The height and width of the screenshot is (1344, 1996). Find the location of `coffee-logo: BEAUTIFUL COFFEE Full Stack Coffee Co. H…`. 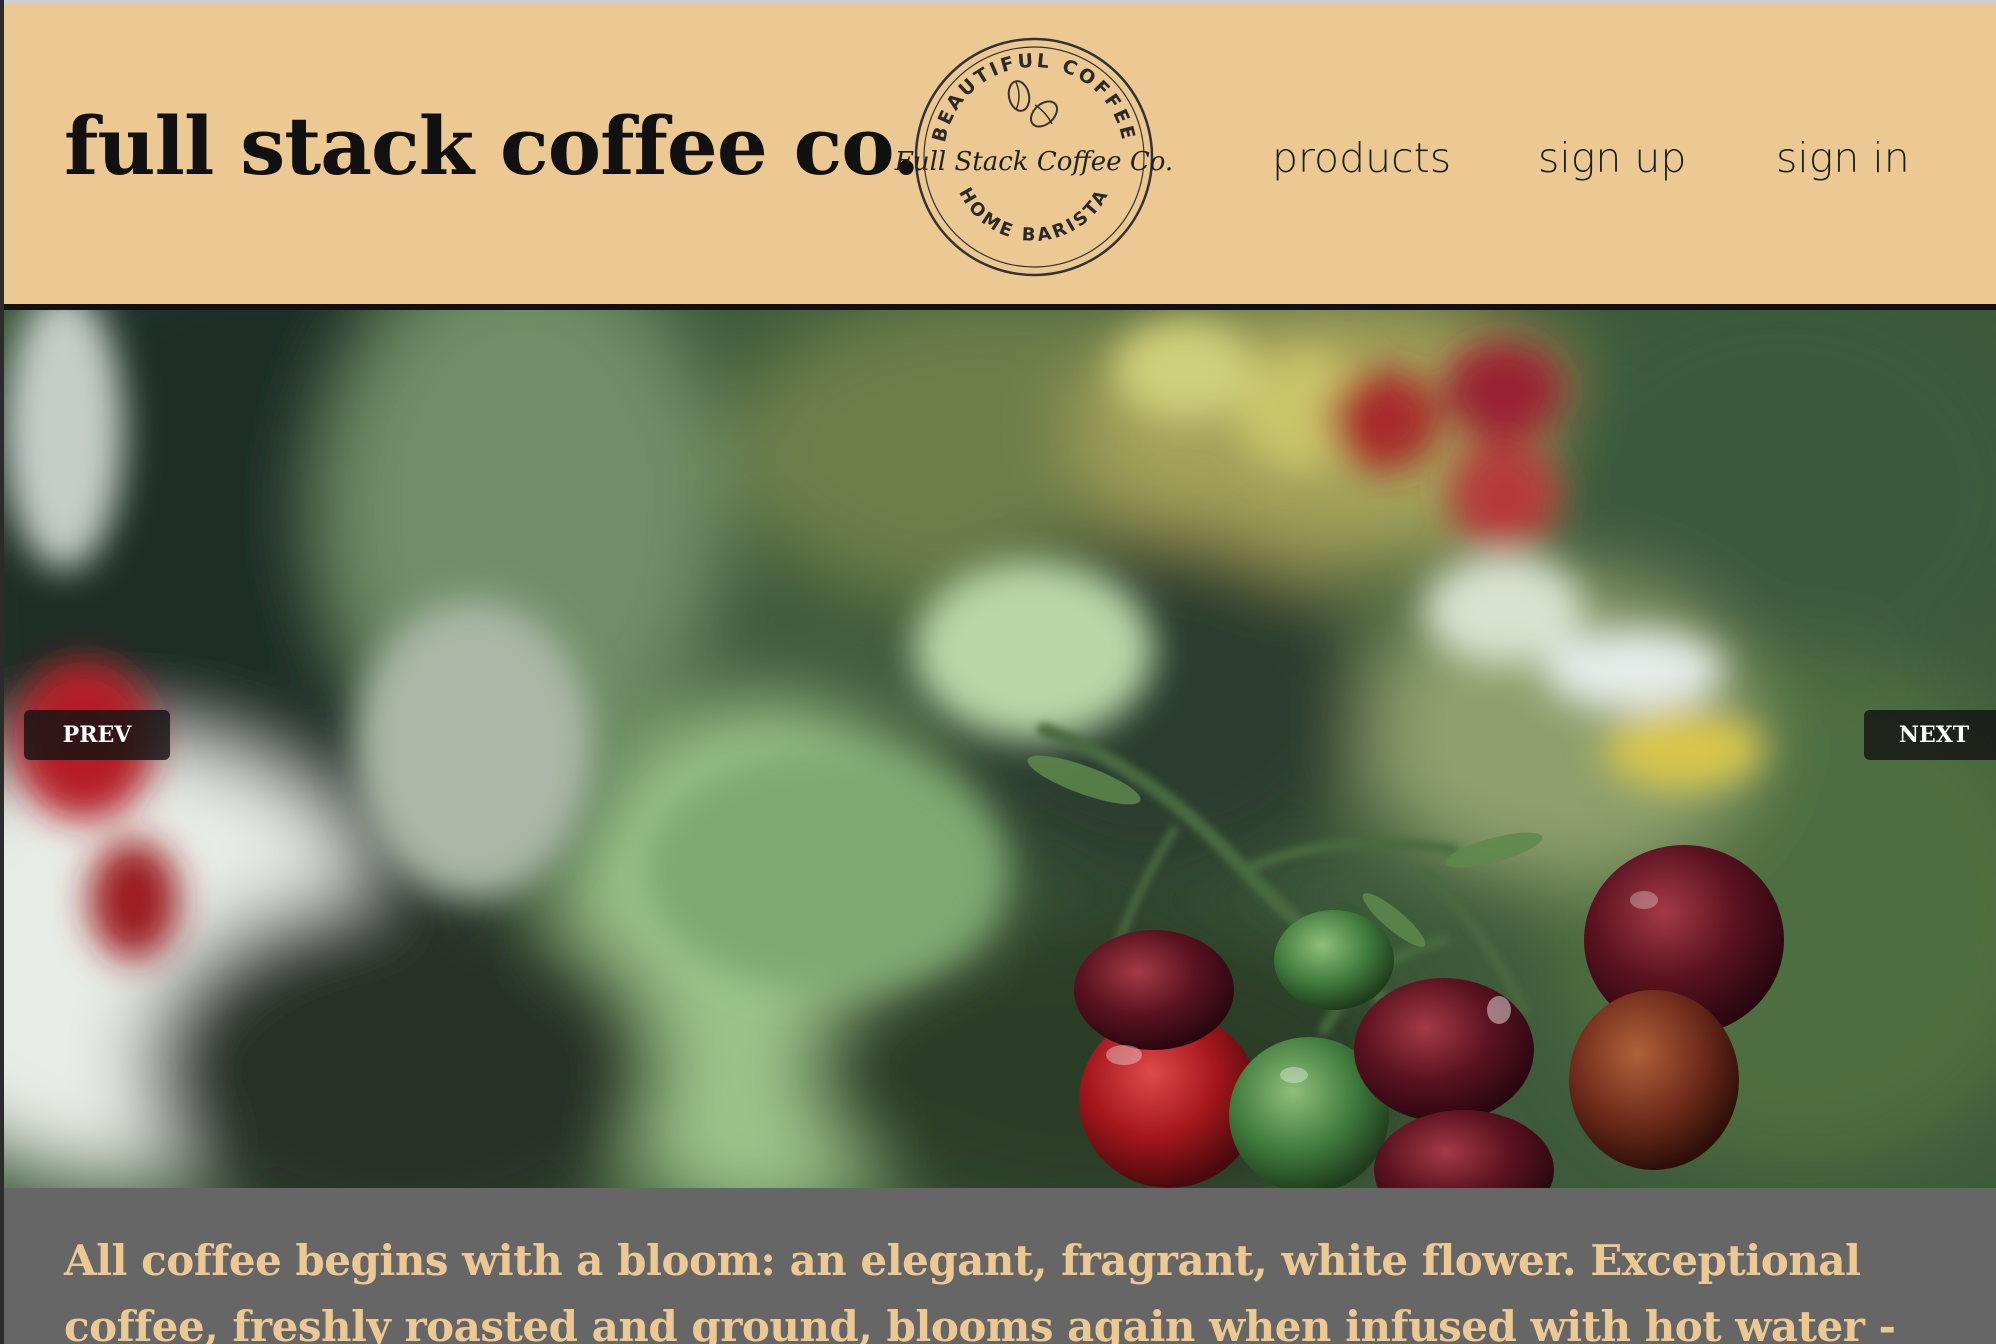

coffee-logo: BEAUTIFUL COFFEE Full Stack Coffee Co. H… is located at coordinates (1034, 157).